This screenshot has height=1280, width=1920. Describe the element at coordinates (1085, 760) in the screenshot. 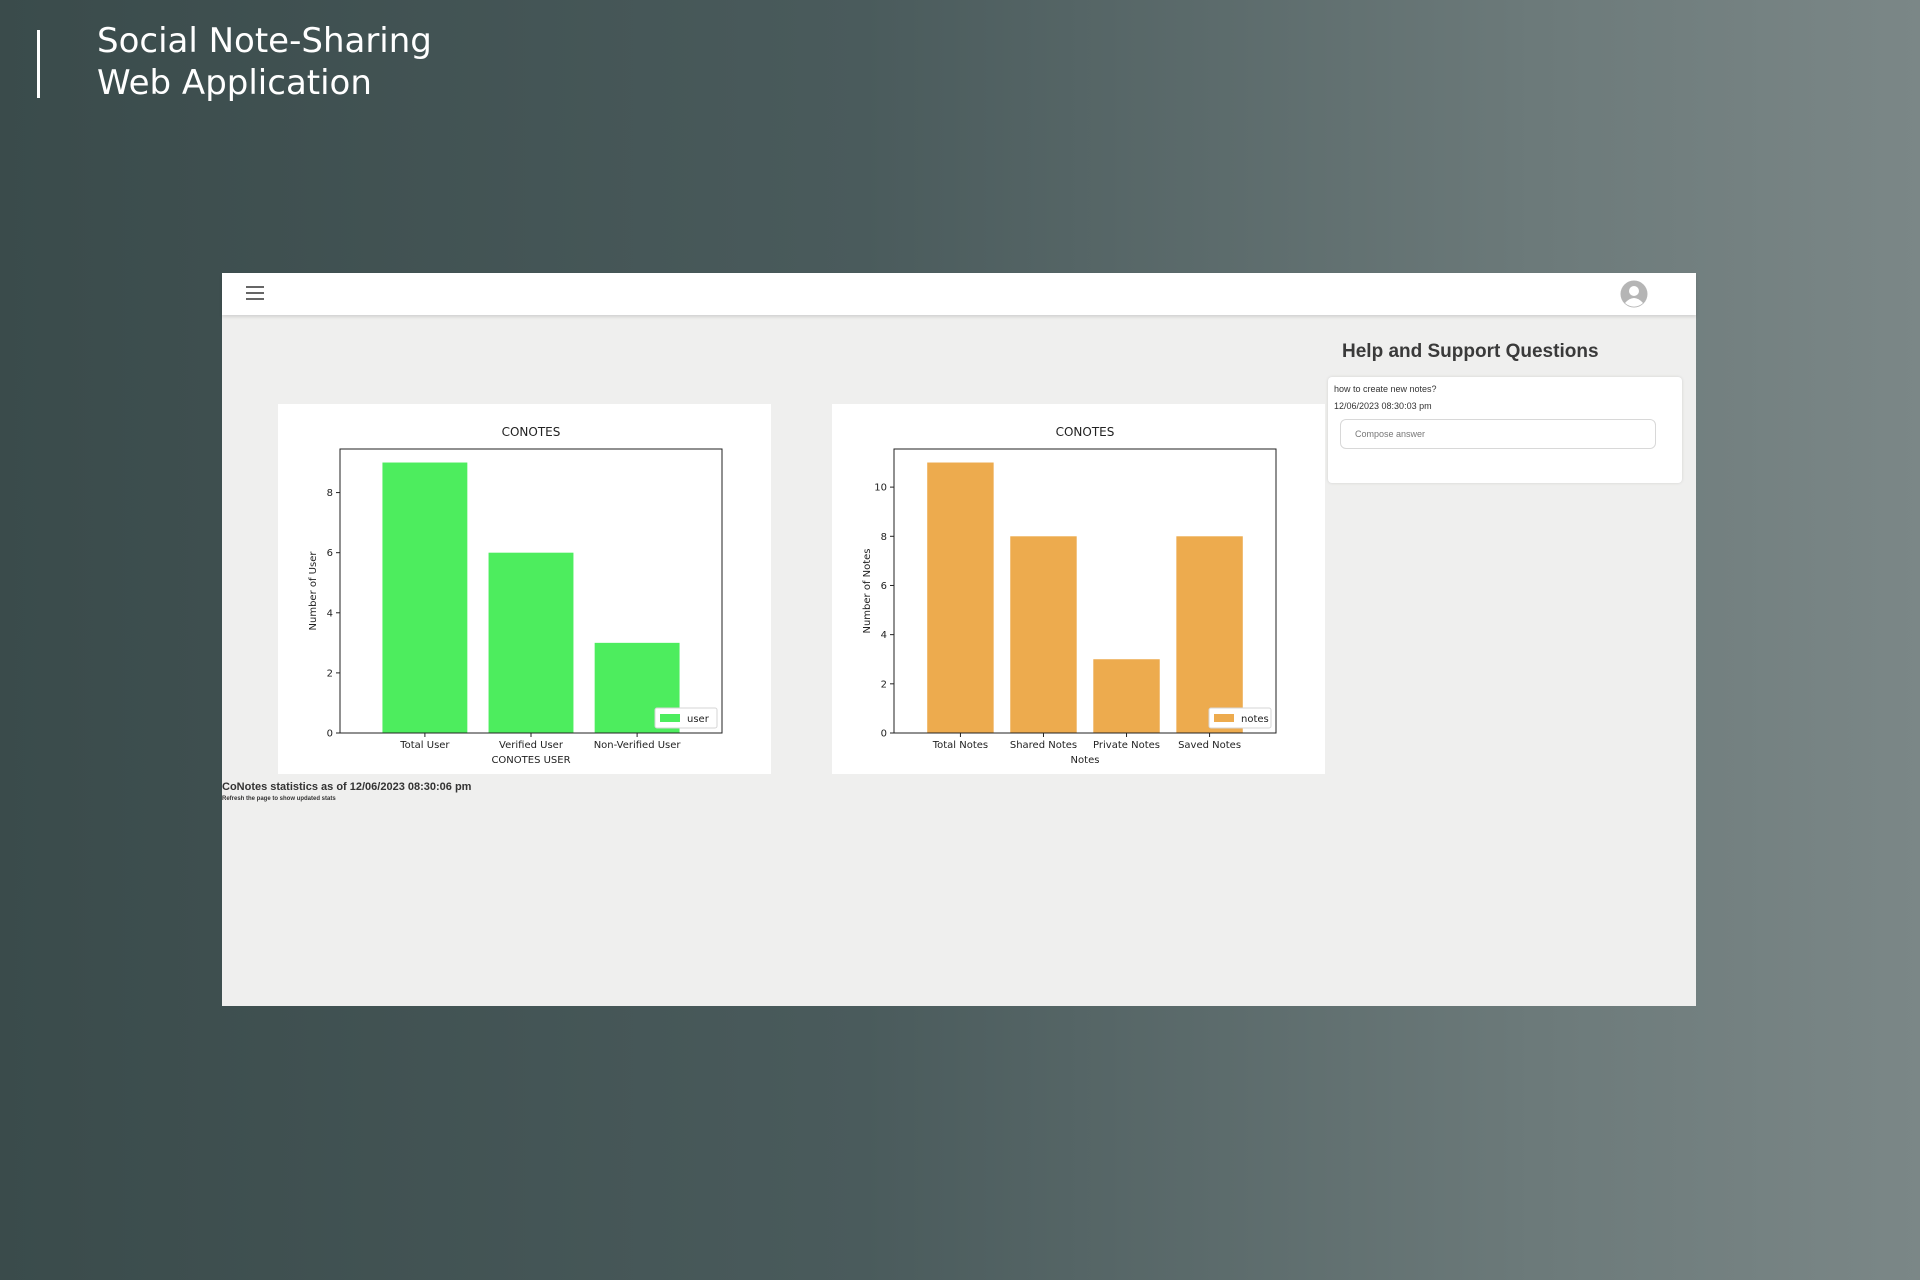

I see `x-axis-label: Notes` at that location.